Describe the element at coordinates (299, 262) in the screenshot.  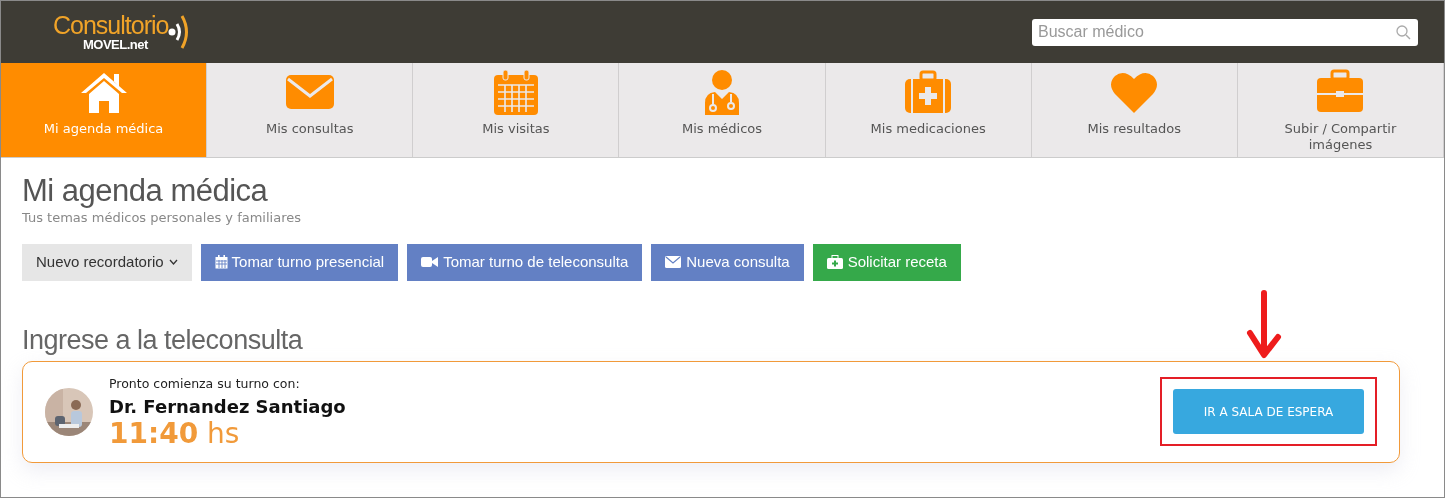
I see `action-button: Tomar turno presencial` at that location.